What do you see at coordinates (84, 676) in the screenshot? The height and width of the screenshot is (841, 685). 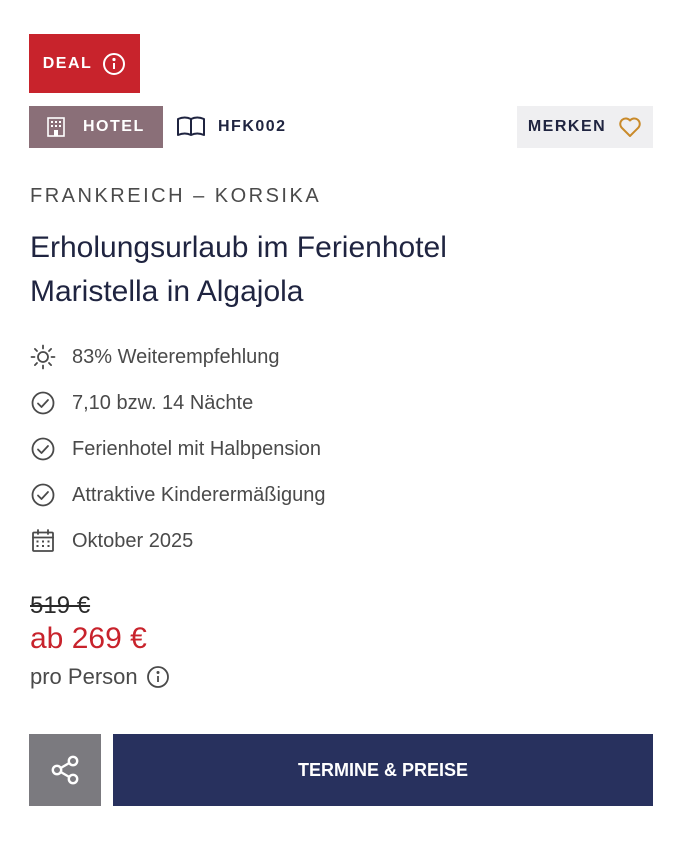 I see `per-person-label: pro Person` at bounding box center [84, 676].